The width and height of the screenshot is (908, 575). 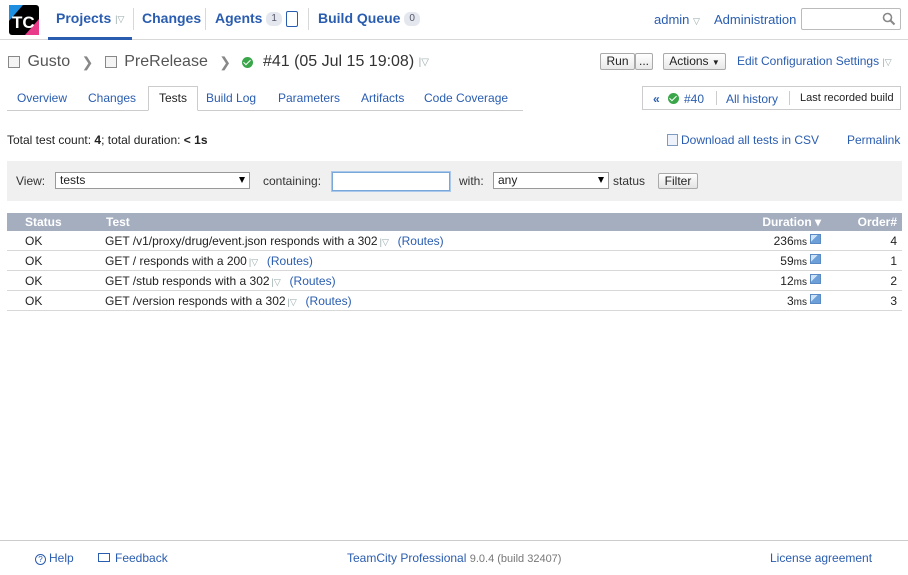 What do you see at coordinates (454, 222) in the screenshot?
I see `table-header: Status Test Duration ▾ Order#` at bounding box center [454, 222].